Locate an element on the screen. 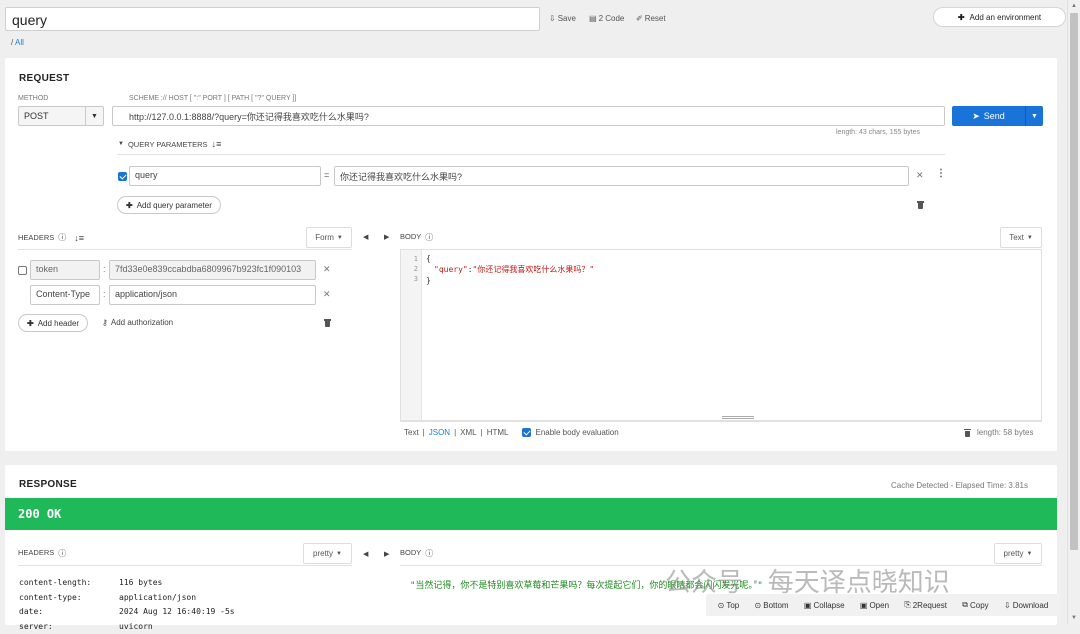  open-label: Open is located at coordinates (879, 605).